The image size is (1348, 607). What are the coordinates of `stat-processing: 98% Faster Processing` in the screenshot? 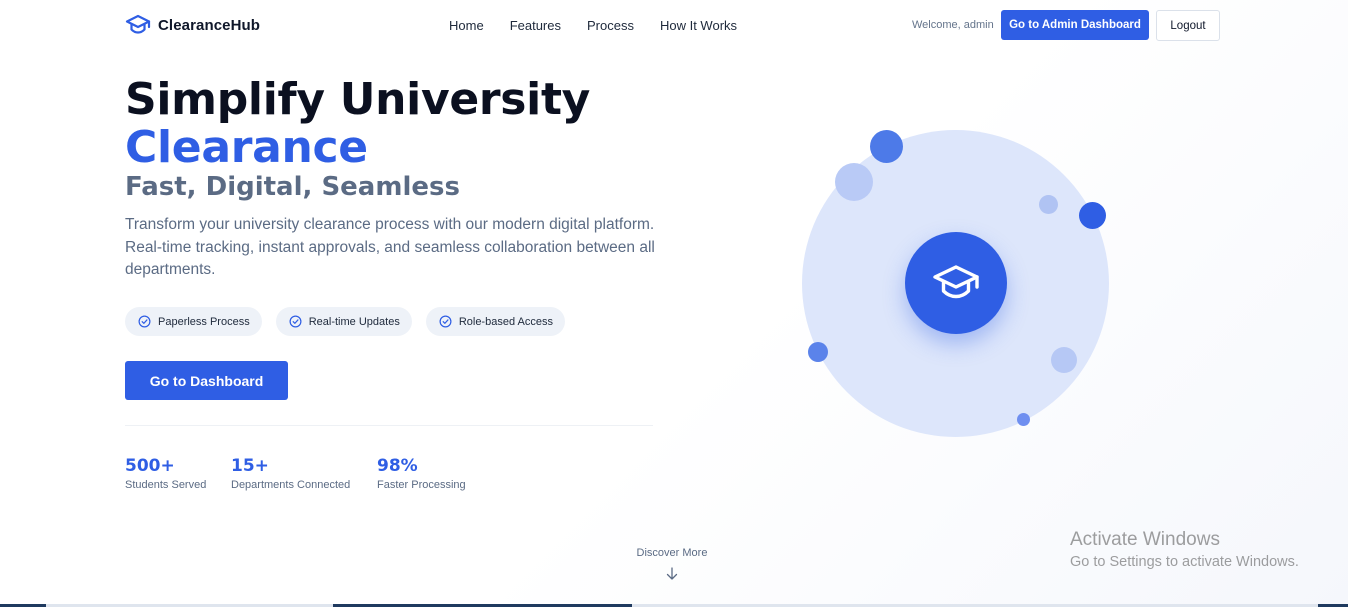 It's located at (421, 473).